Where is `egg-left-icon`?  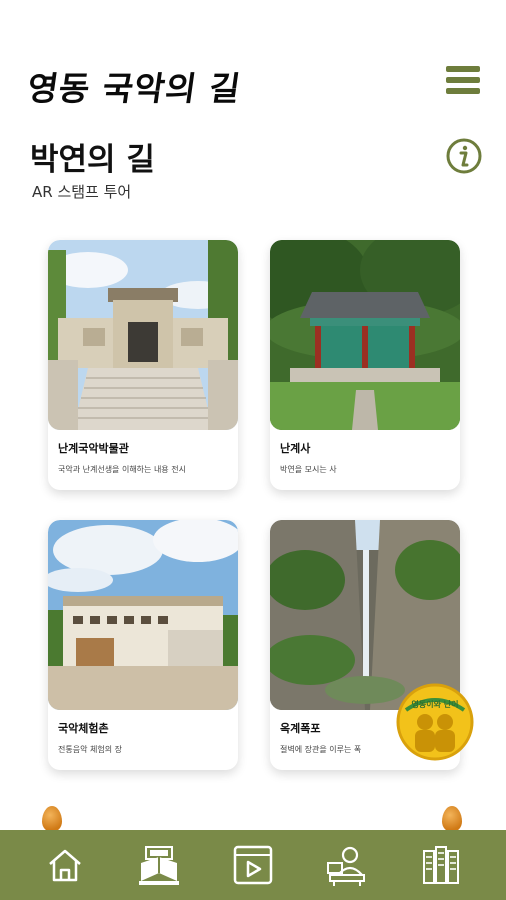
egg-left-icon is located at coordinates (52, 819).